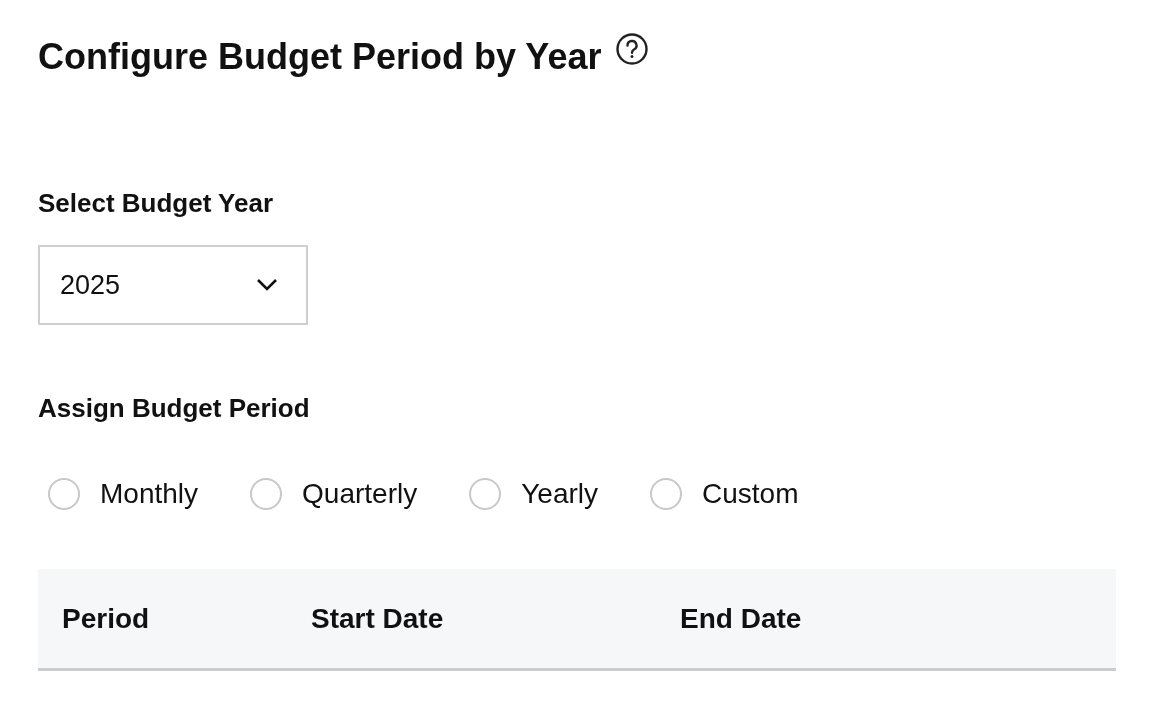 The height and width of the screenshot is (722, 1162). I want to click on field-label: Select Budget Year, so click(156, 203).